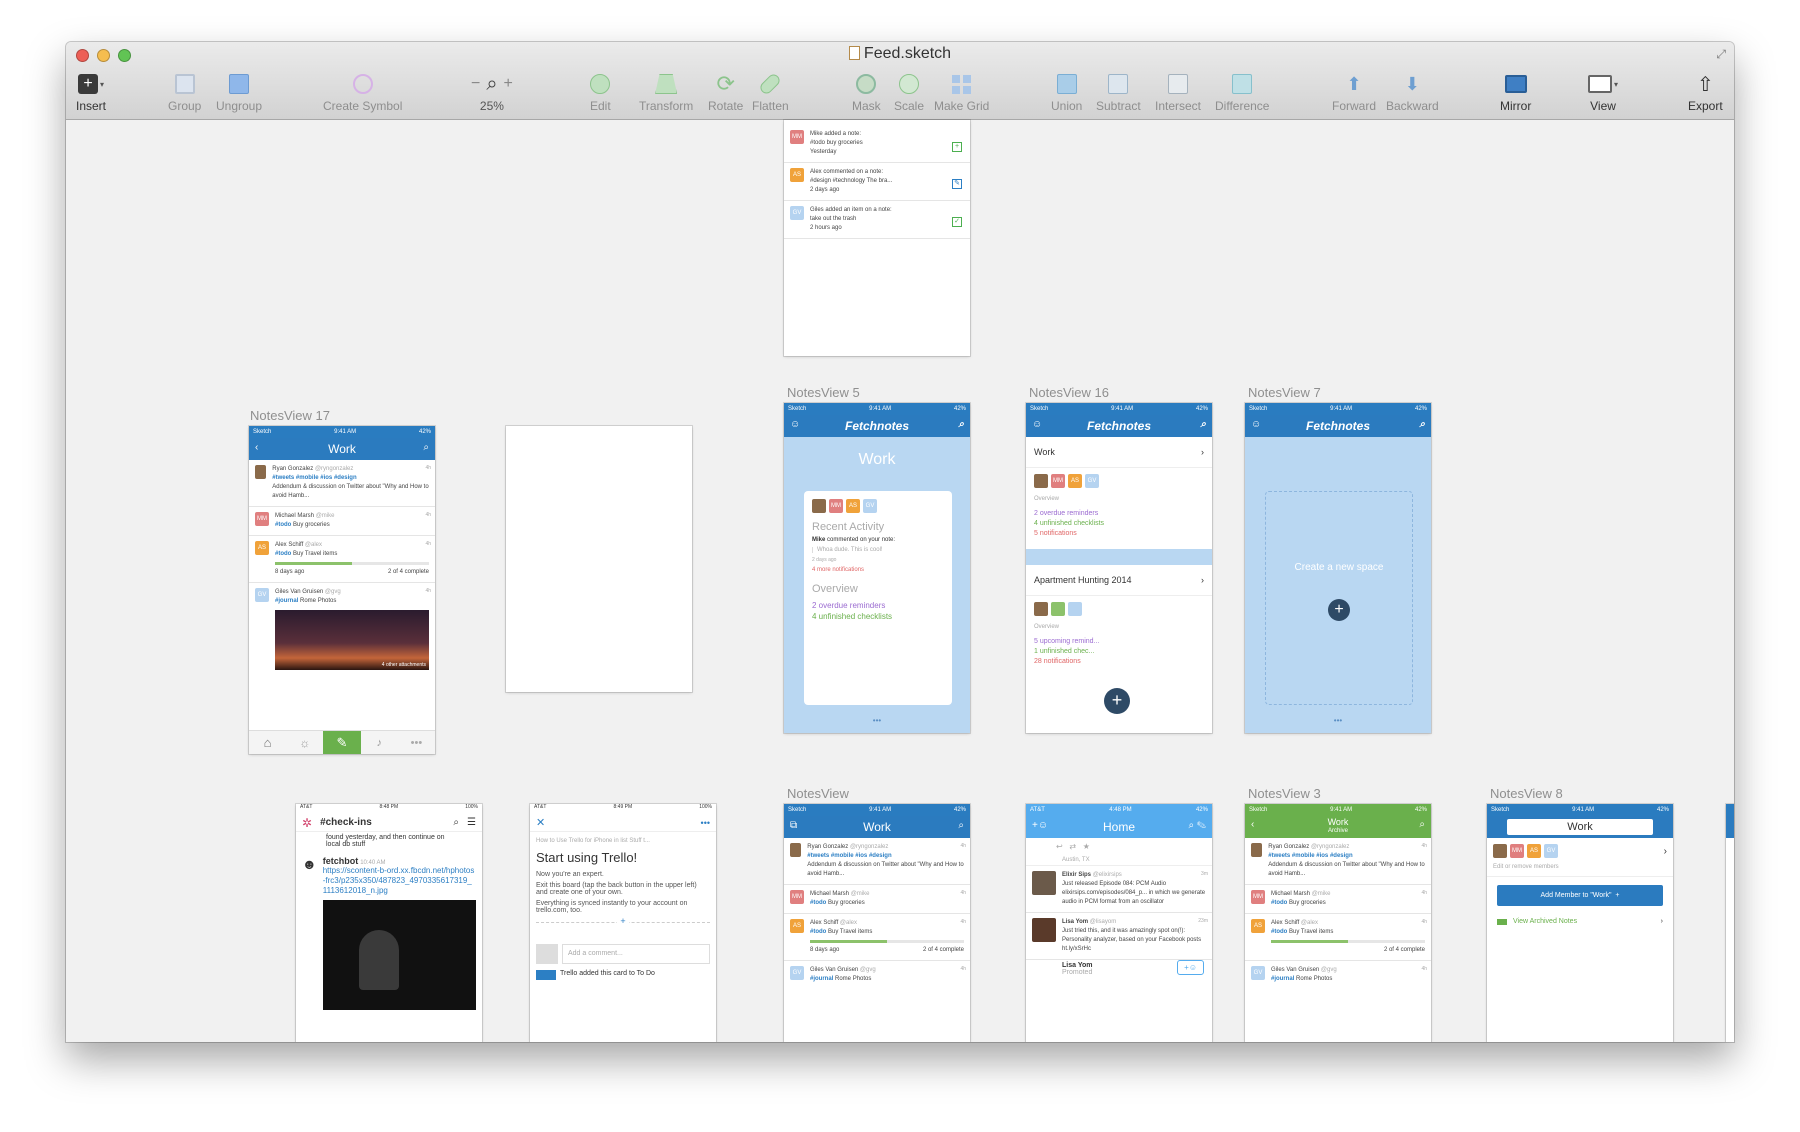 The height and width of the screenshot is (1132, 1800). I want to click on space-row: Apartment Hunting 2014 ›, so click(1119, 580).